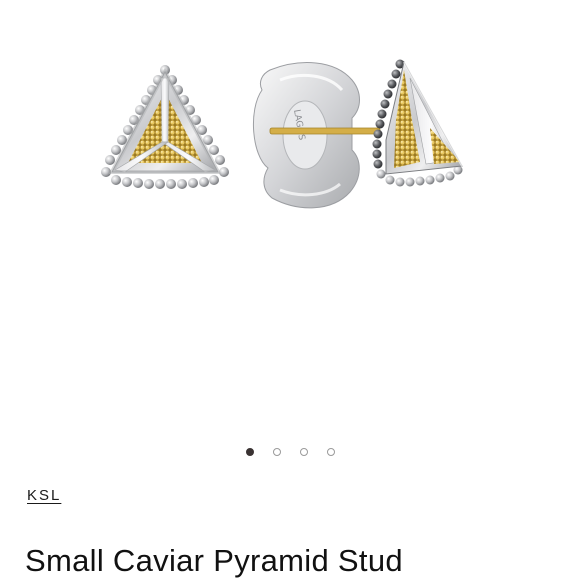 Image resolution: width=580 pixels, height=580 pixels. I want to click on carousel-pagination, so click(290, 452).